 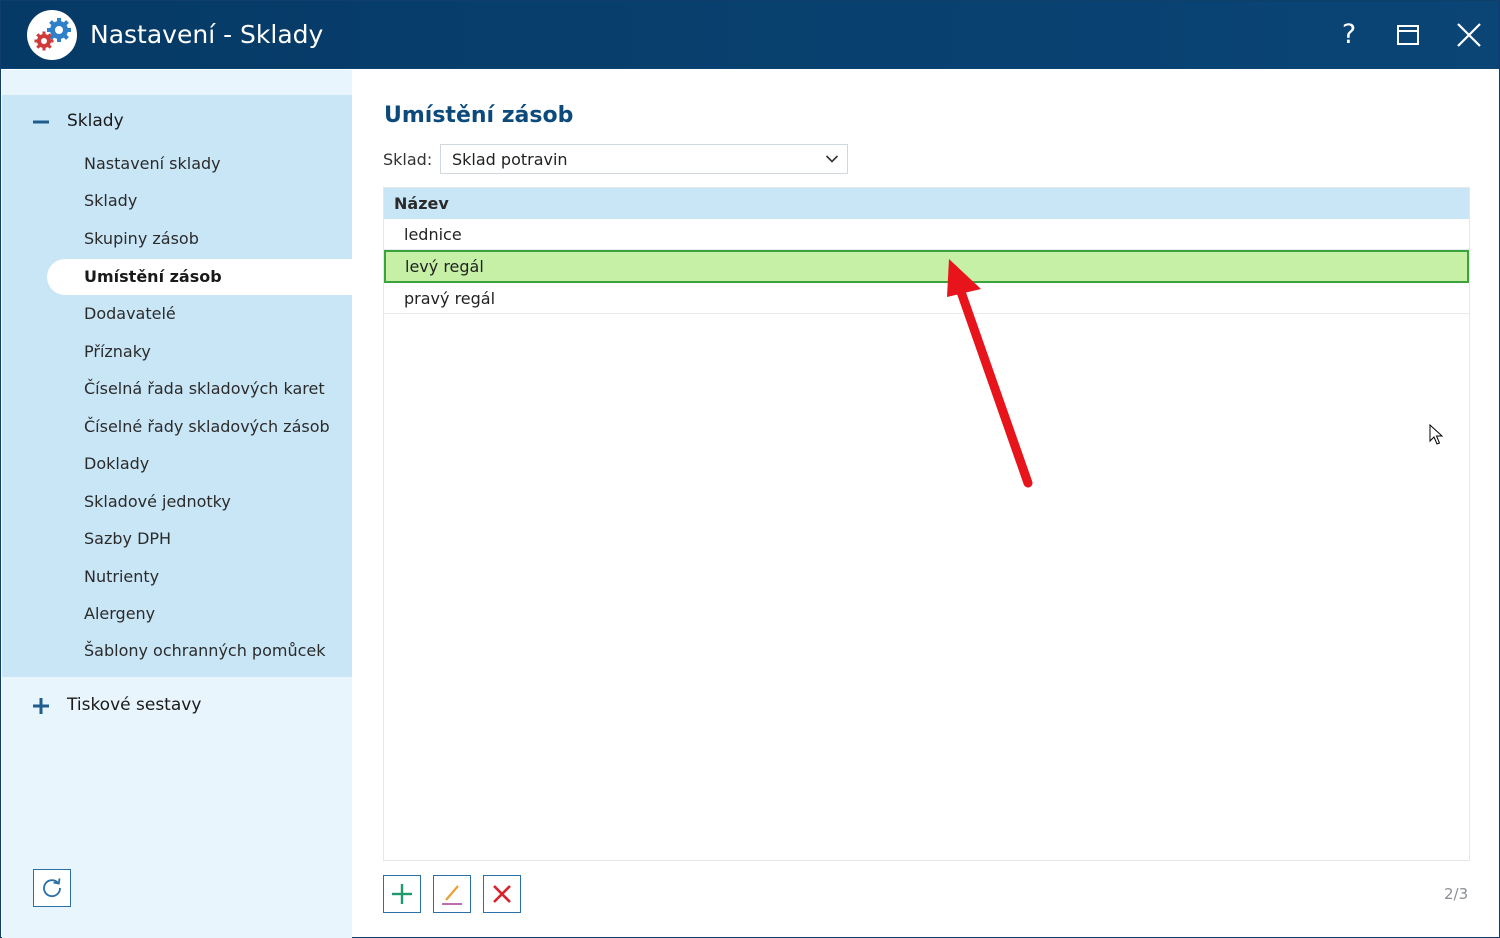 What do you see at coordinates (128, 538) in the screenshot?
I see `sidebar-item-label: Sazby DPH` at bounding box center [128, 538].